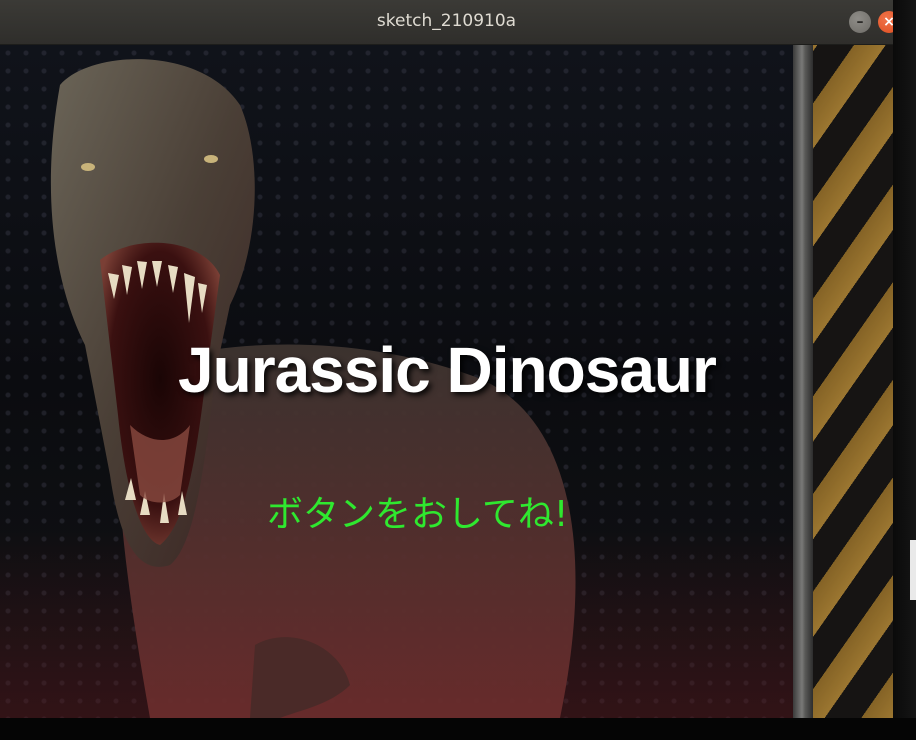  Describe the element at coordinates (447, 370) in the screenshot. I see `game-title: Jurassic Dinosaur` at that location.